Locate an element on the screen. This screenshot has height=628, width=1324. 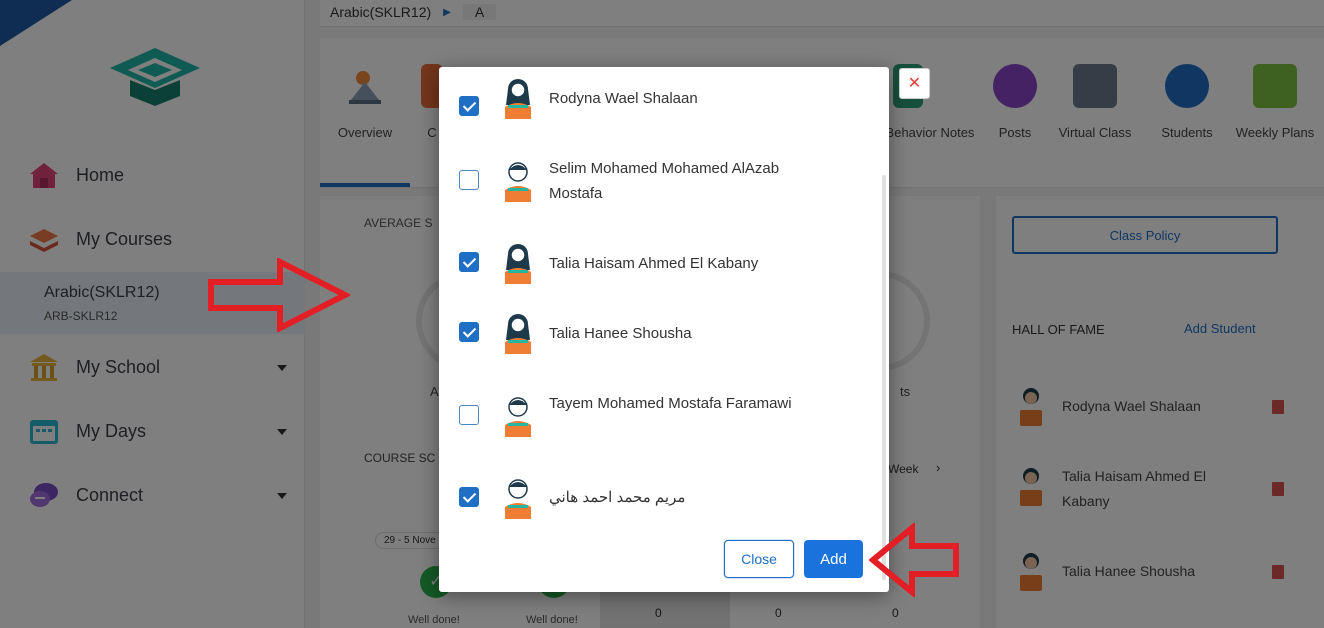
close-icon: ✕ is located at coordinates (914, 83).